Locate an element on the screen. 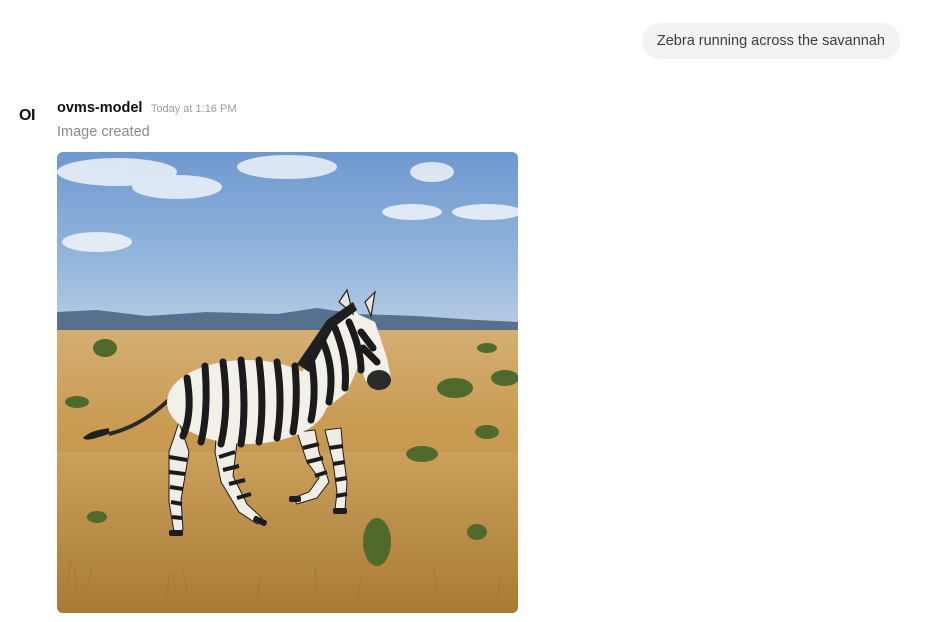 The height and width of the screenshot is (622, 935). message-timestamp: Today at 1:16 PM is located at coordinates (193, 109).